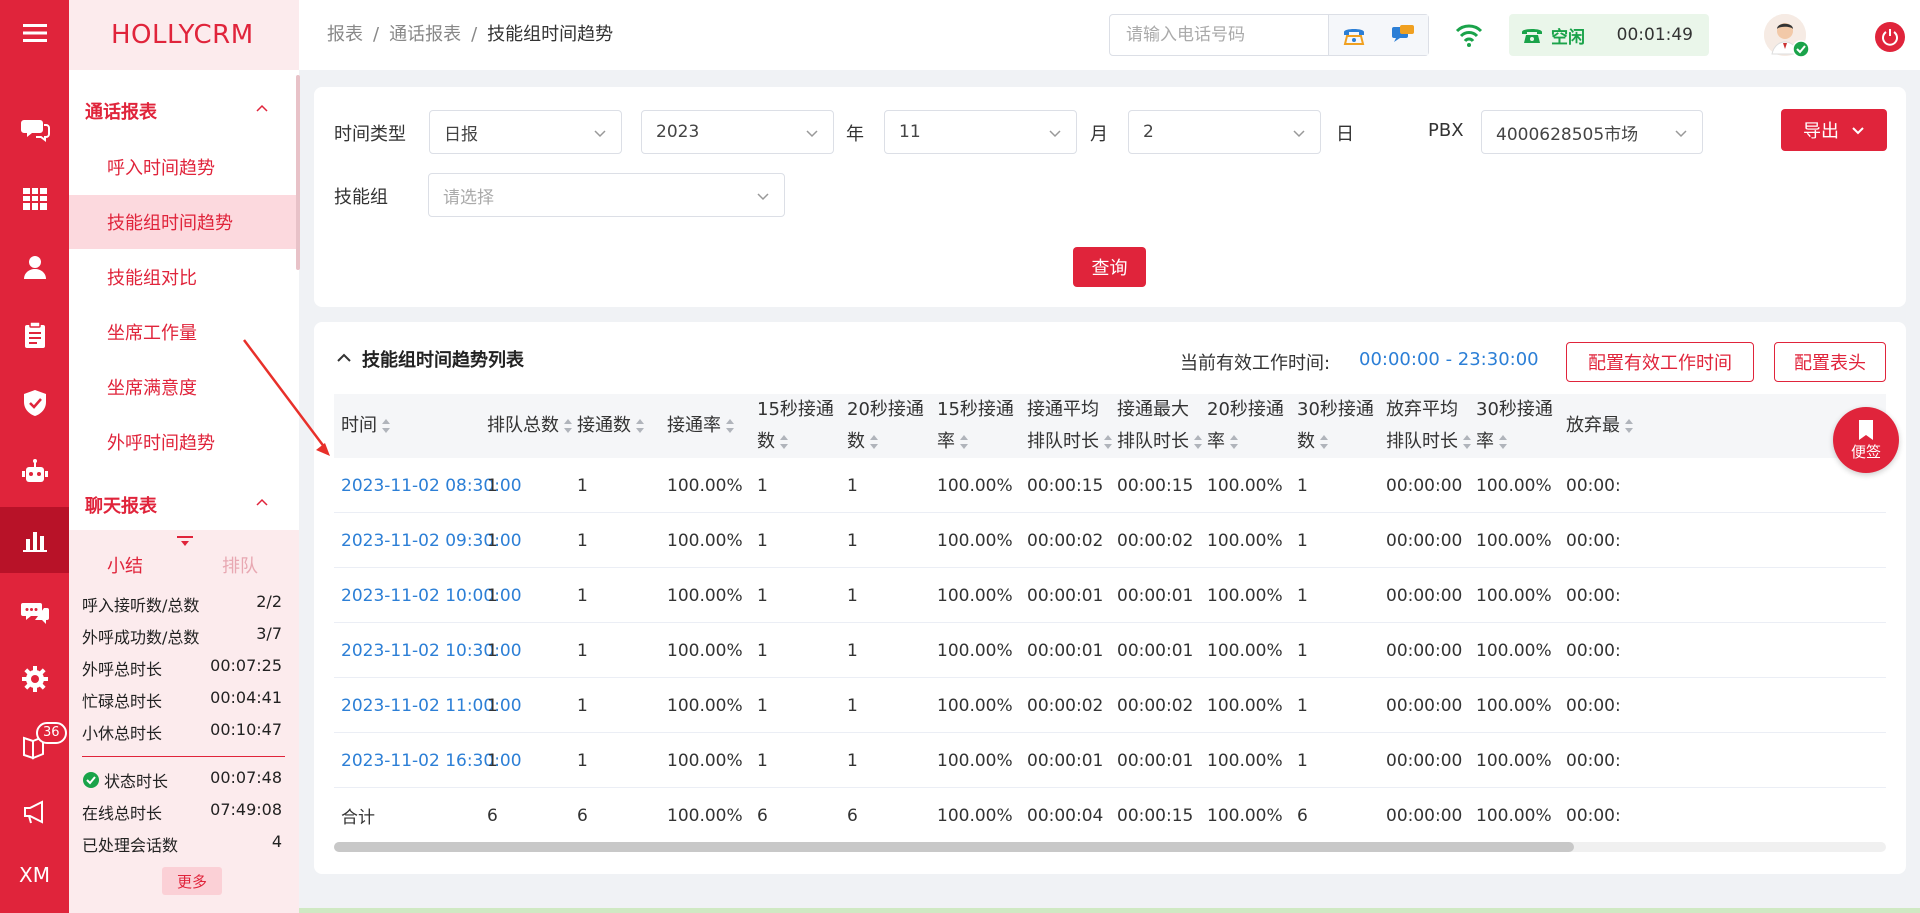 The height and width of the screenshot is (913, 1920). What do you see at coordinates (34, 875) in the screenshot?
I see `xm-label: XM` at bounding box center [34, 875].